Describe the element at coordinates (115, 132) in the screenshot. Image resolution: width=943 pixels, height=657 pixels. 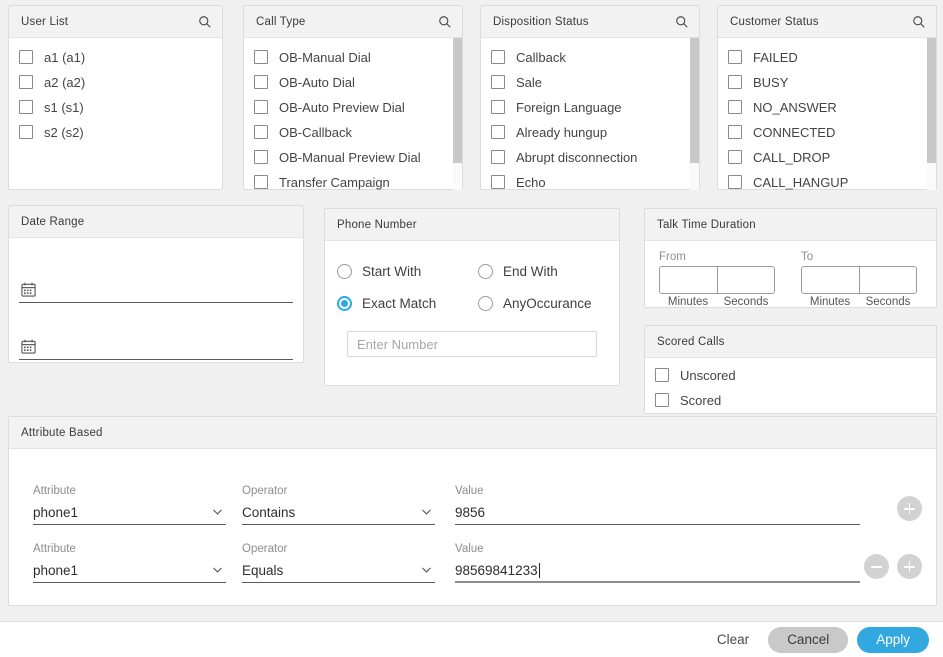
I see `list-item: s2 (s2)` at that location.